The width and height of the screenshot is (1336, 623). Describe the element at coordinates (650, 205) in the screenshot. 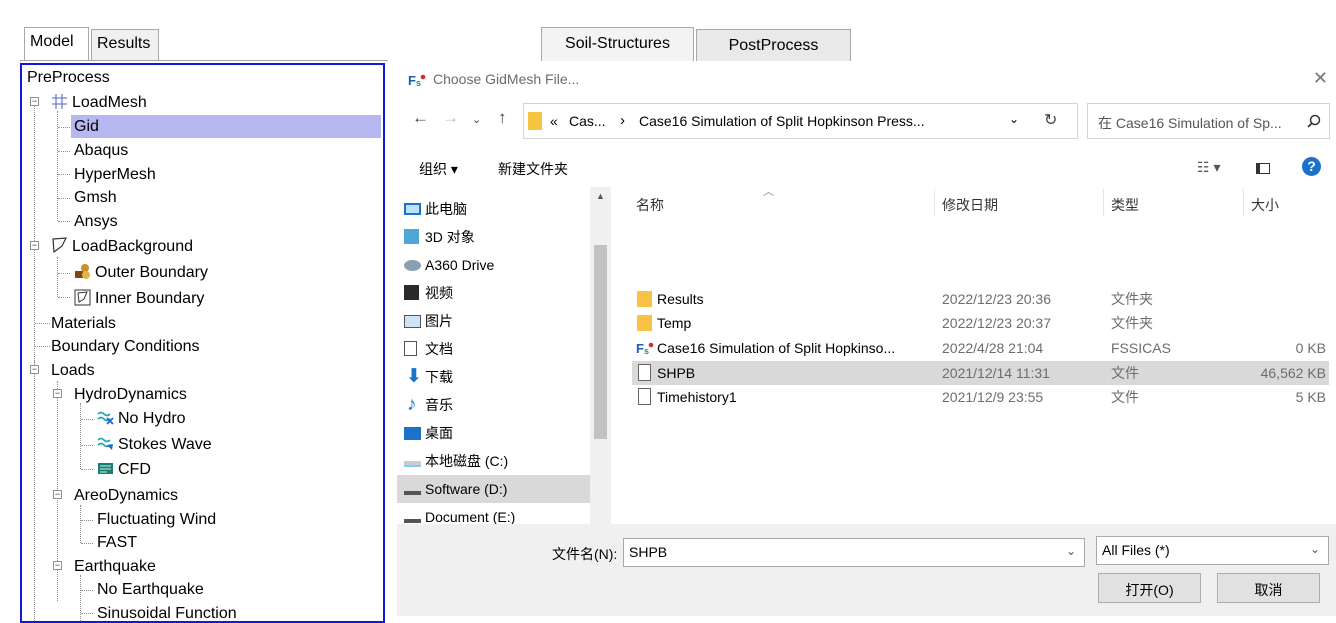

I see `column-header-name: 名称` at that location.